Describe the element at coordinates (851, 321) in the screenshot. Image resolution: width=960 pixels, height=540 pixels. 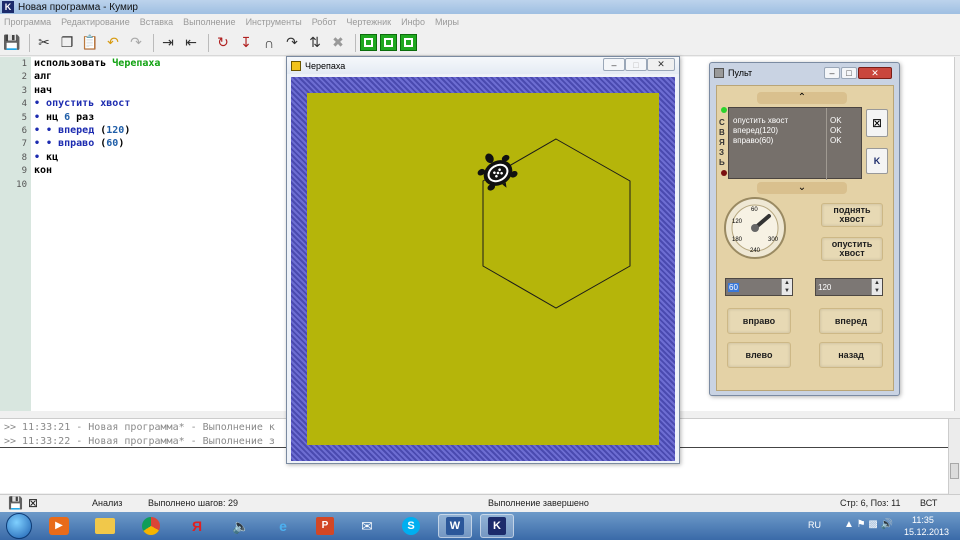
I see `forward-button: вперед` at that location.